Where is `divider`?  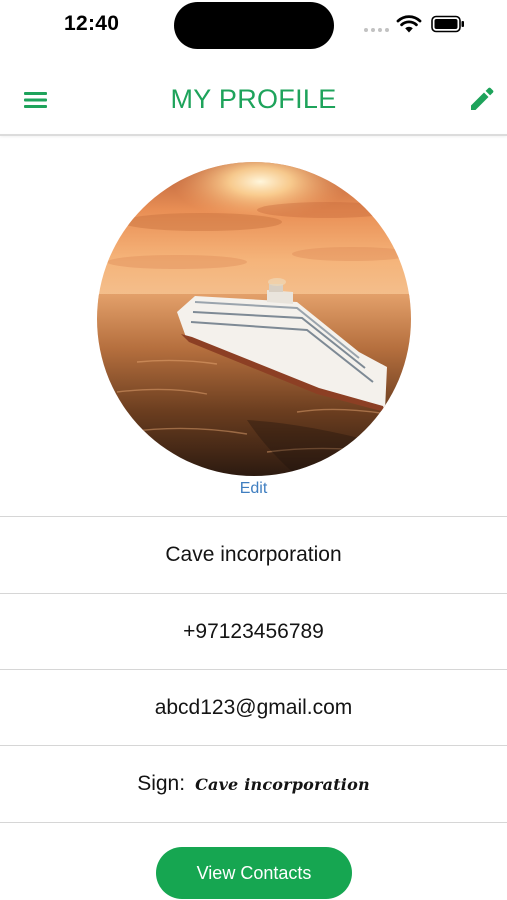
divider is located at coordinates (253, 822).